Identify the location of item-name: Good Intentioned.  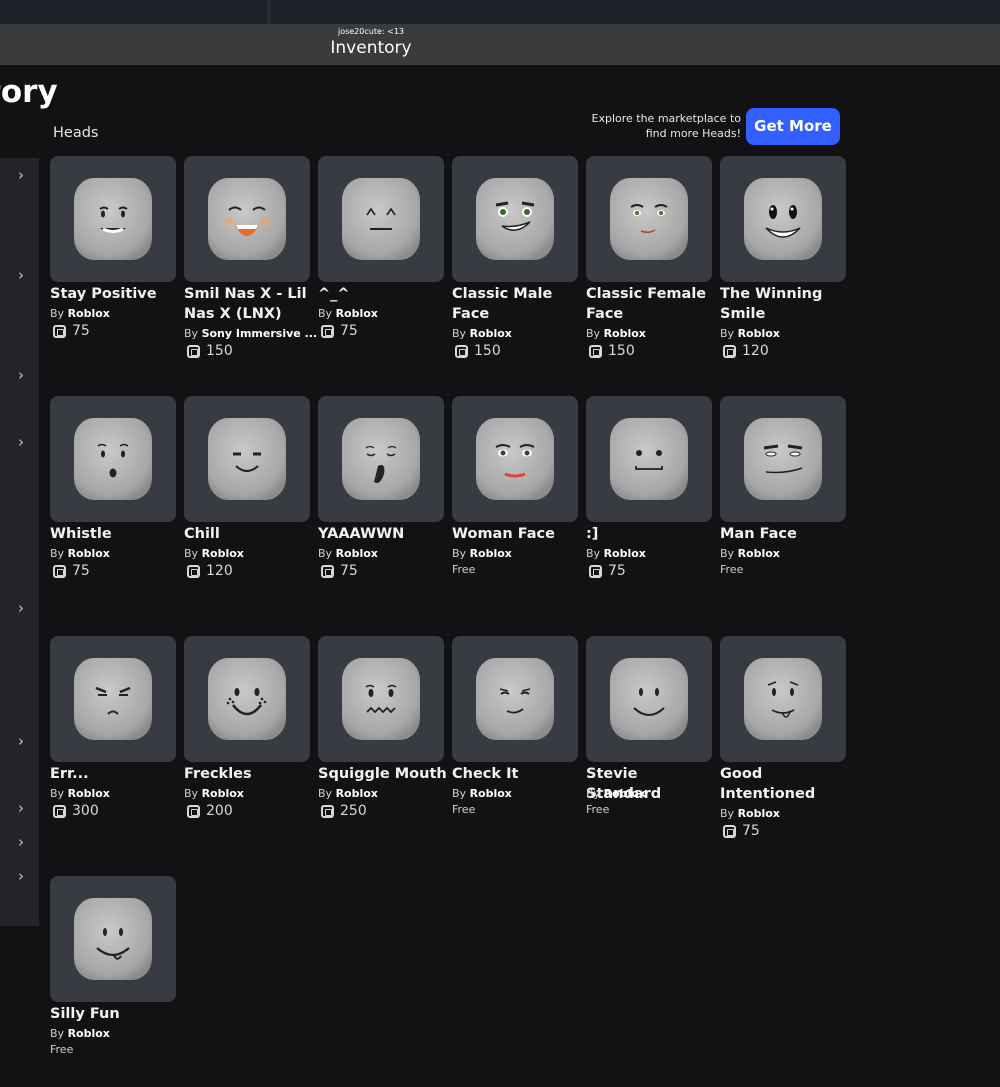
(785, 784).